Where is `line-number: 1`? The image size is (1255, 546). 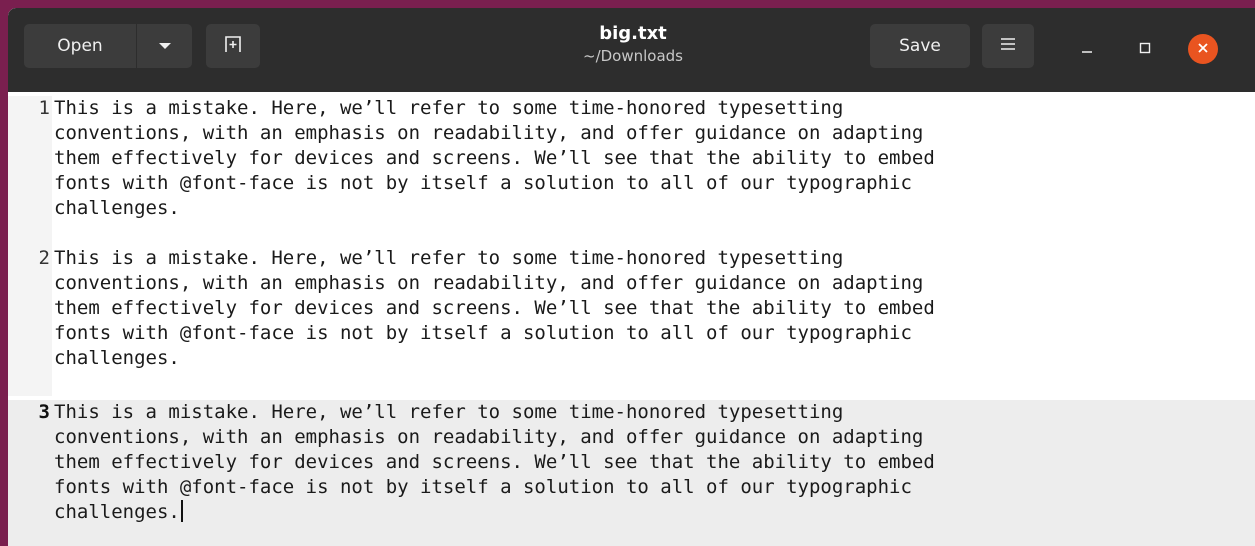 line-number: 1 is located at coordinates (44, 108).